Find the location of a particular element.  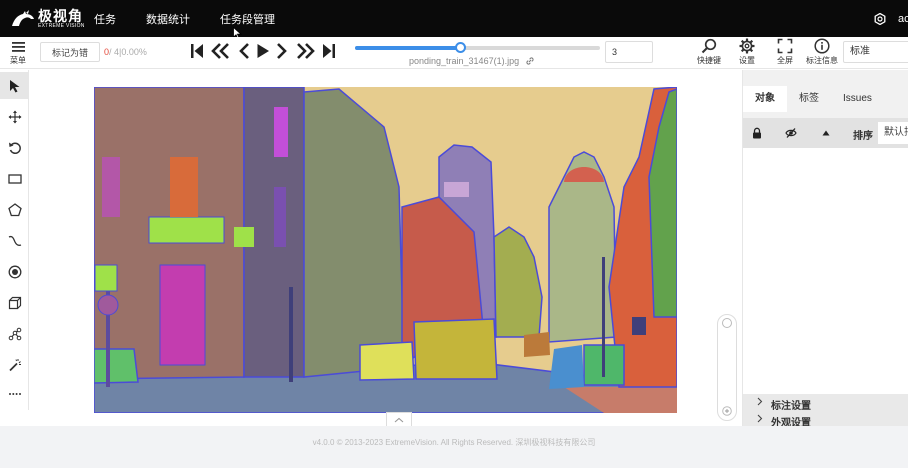

top-navbar: 极视角 EXTREME VISION 任务 数据统计 任务段管理 ac is located at coordinates (454, 19).